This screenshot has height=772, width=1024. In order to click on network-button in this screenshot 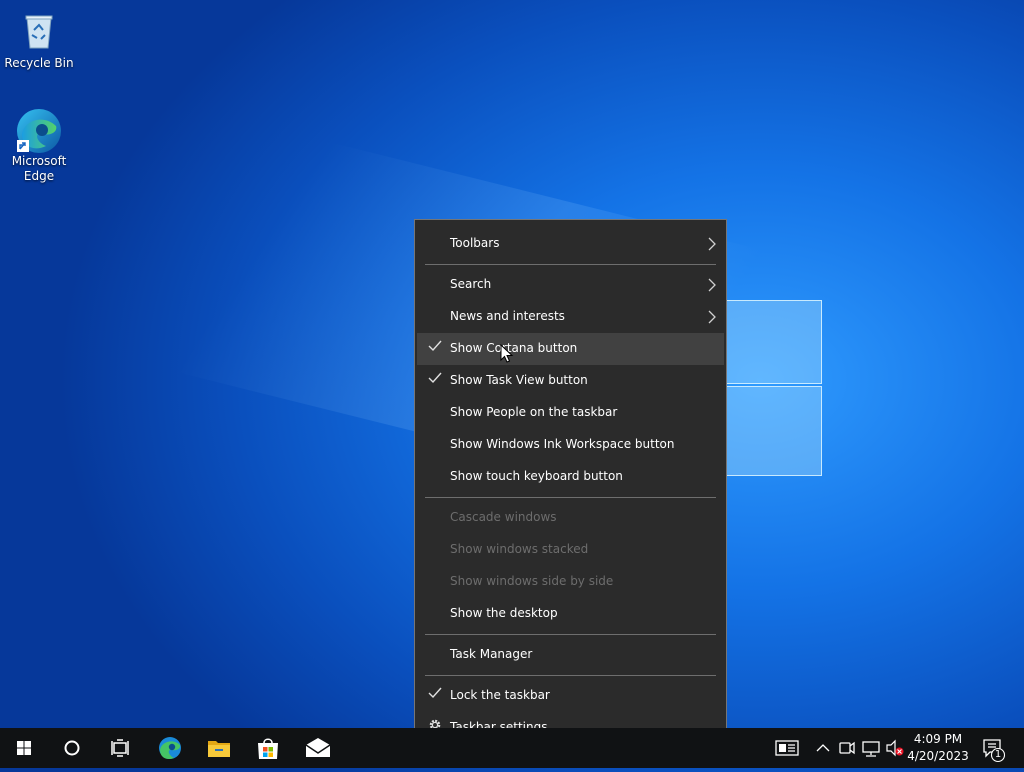, I will do `click(871, 748)`.